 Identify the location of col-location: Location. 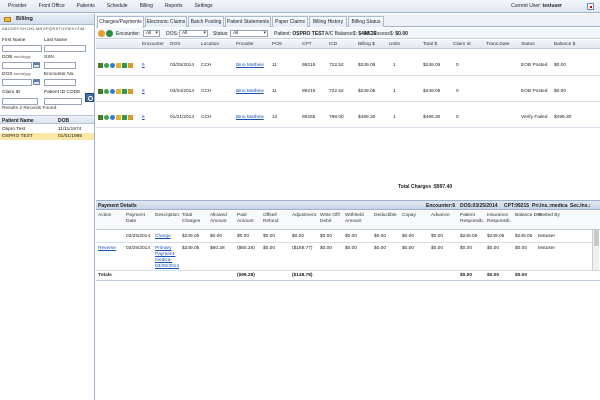
(210, 44).